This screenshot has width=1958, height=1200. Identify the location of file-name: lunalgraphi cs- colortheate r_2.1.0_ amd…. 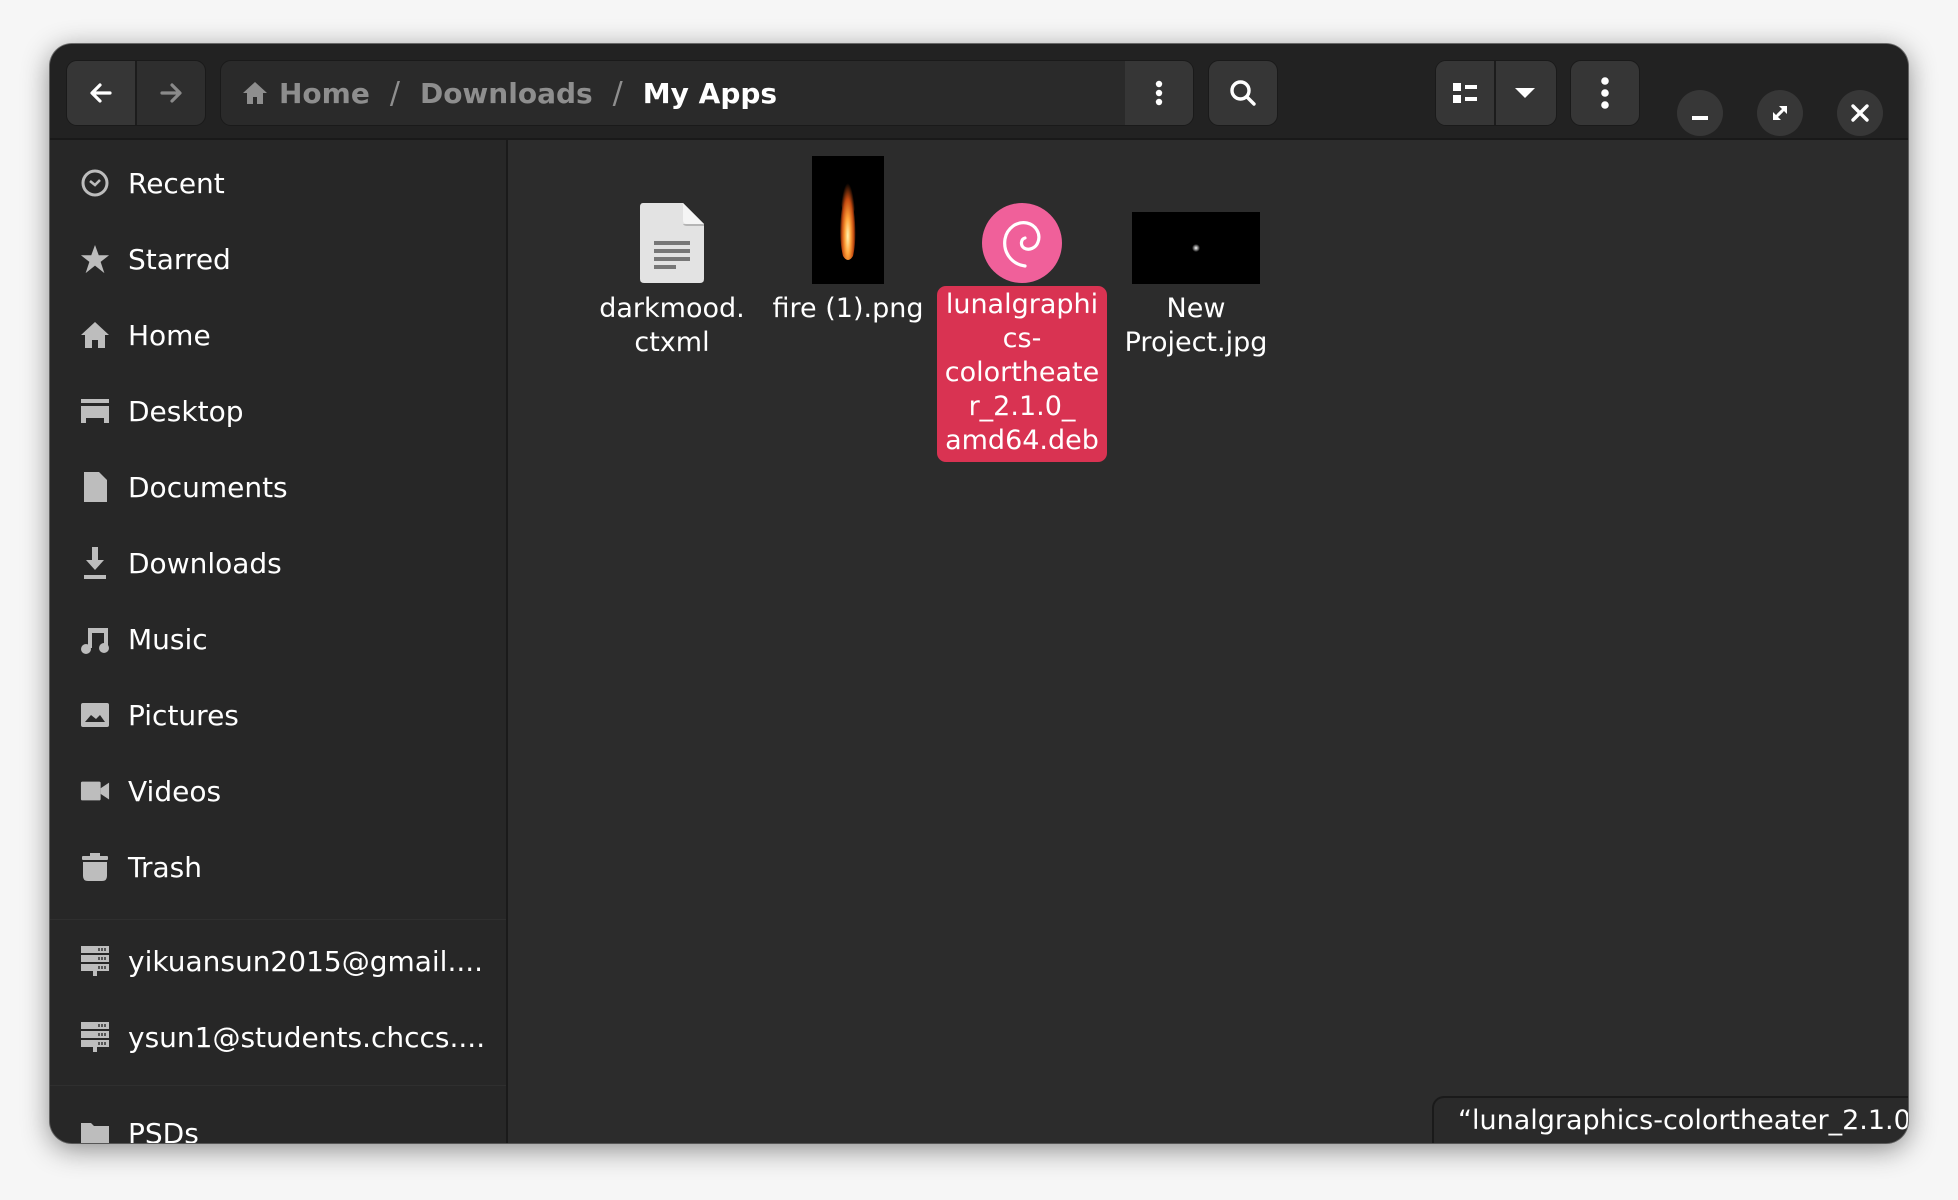
(1022, 374).